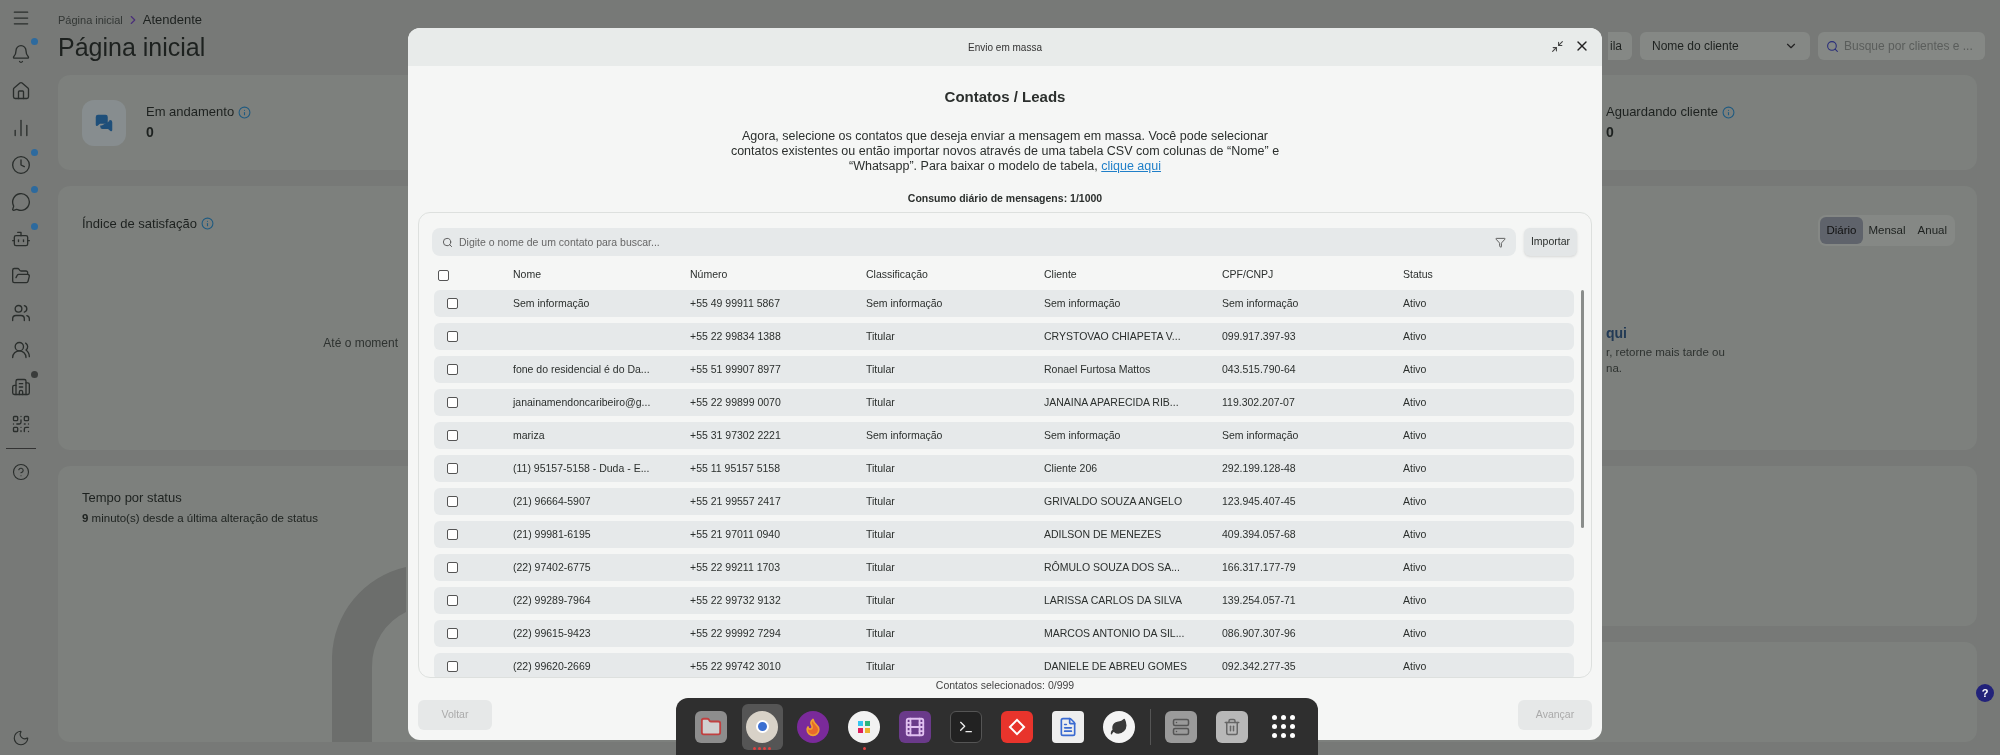 The width and height of the screenshot is (2000, 755). What do you see at coordinates (529, 435) in the screenshot?
I see `table-cell-text: mariza` at bounding box center [529, 435].